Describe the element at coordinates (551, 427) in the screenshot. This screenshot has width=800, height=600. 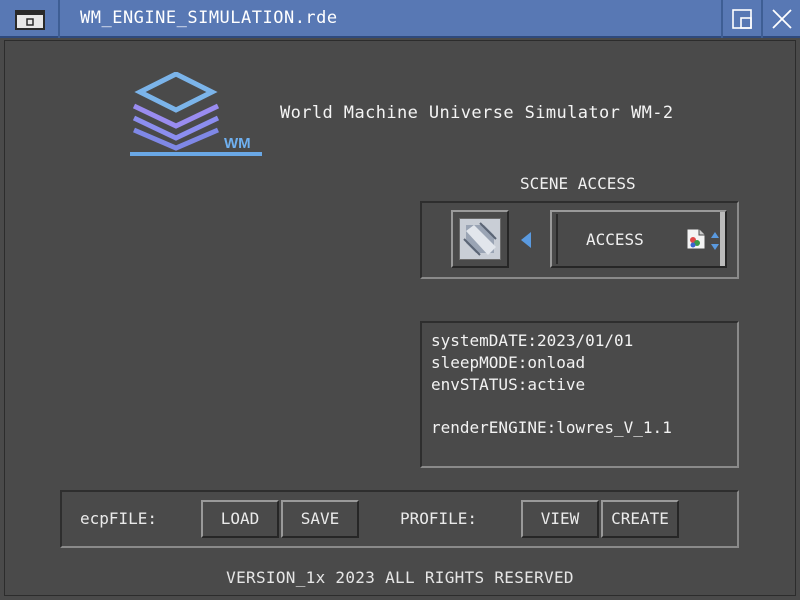
I see `status-line-render-engine: renderENGINE:lowres_V_1.1` at that location.